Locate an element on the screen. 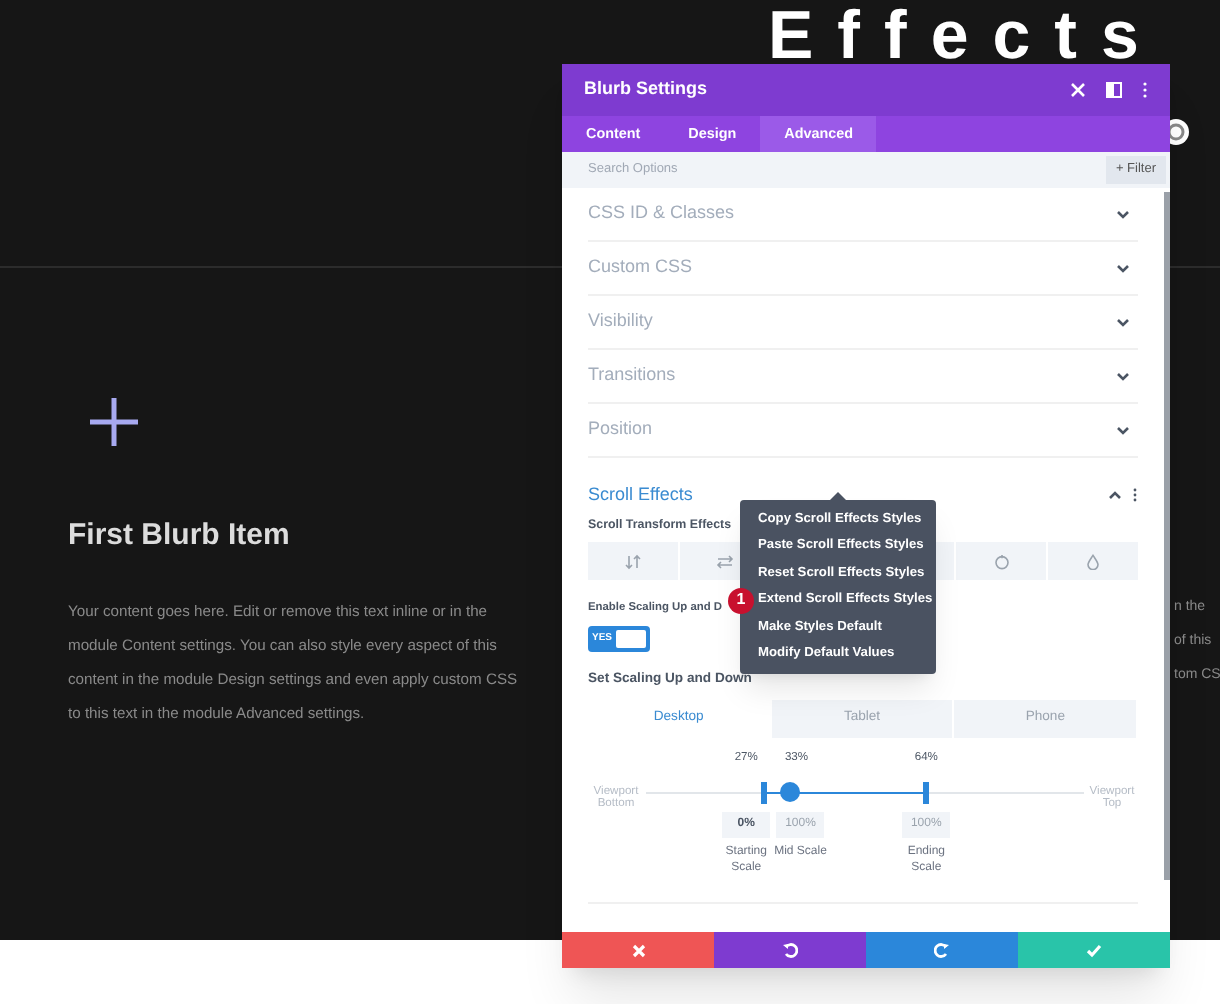  chevron-up-icon is located at coordinates (1115, 495).